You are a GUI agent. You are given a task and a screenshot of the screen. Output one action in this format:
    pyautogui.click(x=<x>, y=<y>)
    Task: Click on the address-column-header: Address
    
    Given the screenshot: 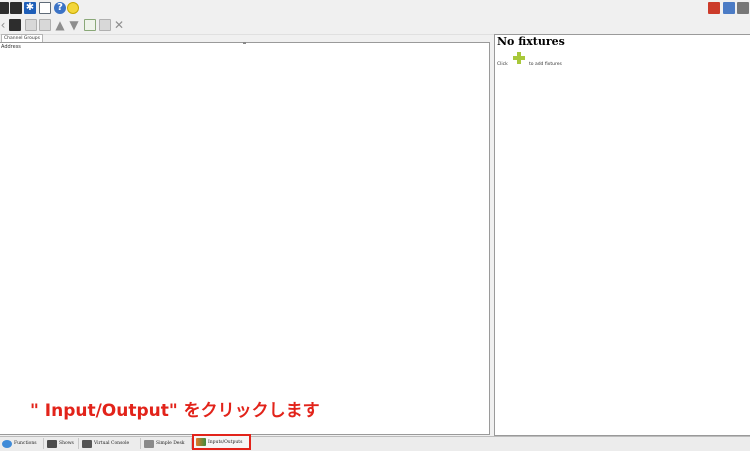 What is the action you would take?
    pyautogui.click(x=11, y=47)
    